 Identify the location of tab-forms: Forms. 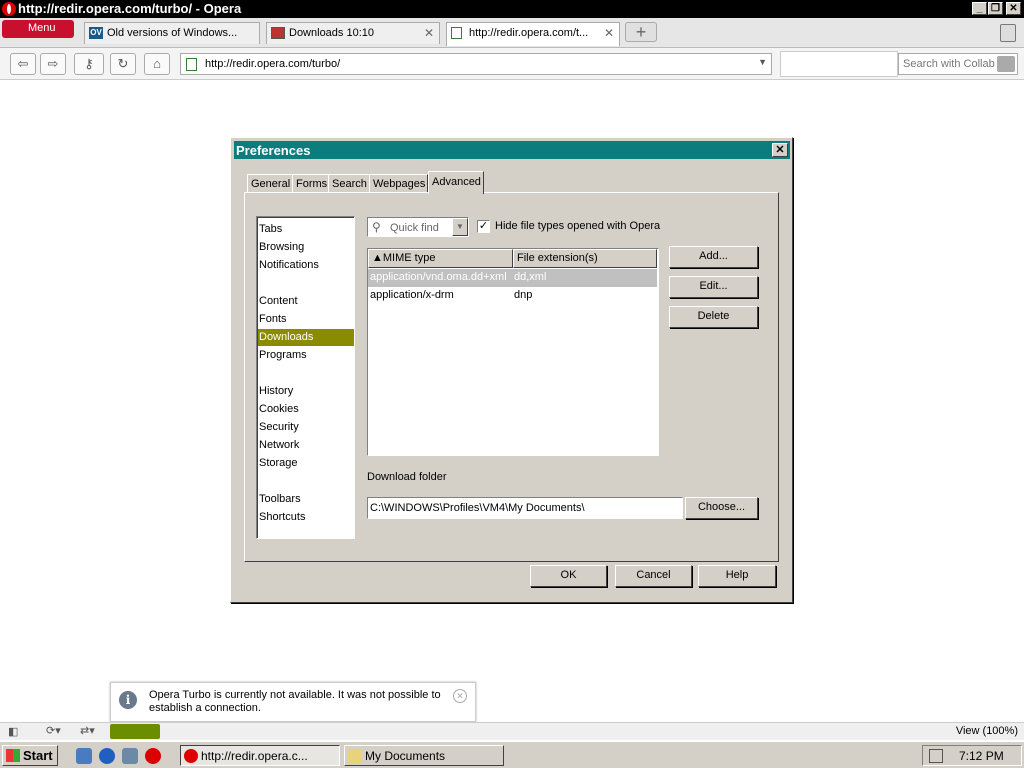
(311, 183).